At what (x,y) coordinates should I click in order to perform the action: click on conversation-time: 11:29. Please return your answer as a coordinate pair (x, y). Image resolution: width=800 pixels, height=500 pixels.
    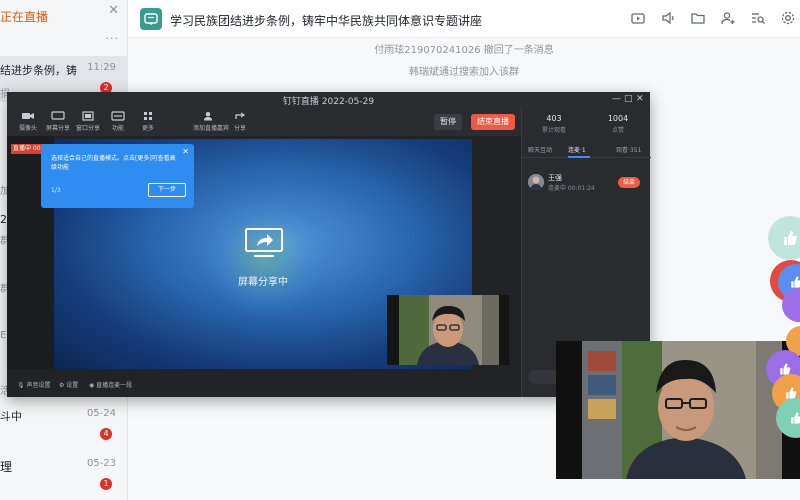
    Looking at the image, I should click on (101, 67).